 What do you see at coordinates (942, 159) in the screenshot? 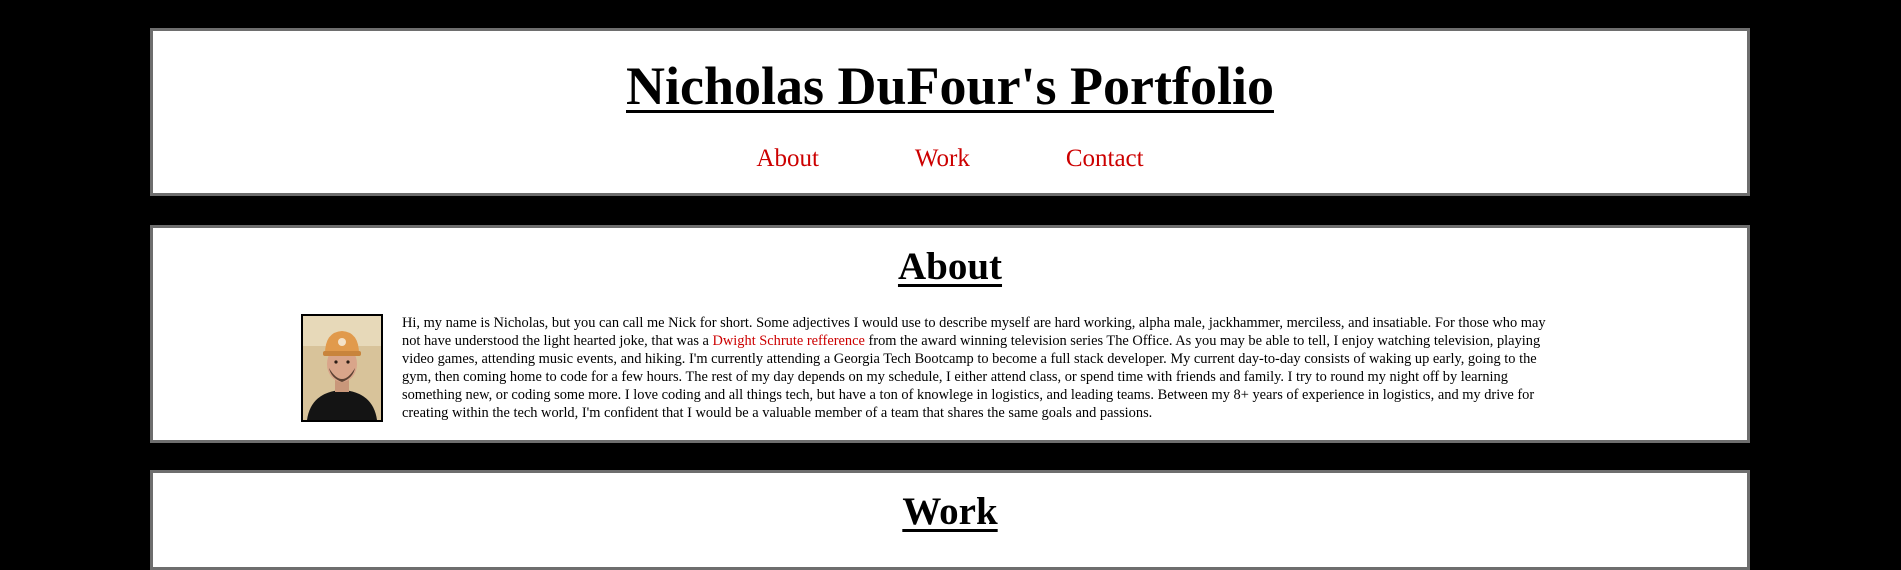
I see `nav-link-work: Work` at bounding box center [942, 159].